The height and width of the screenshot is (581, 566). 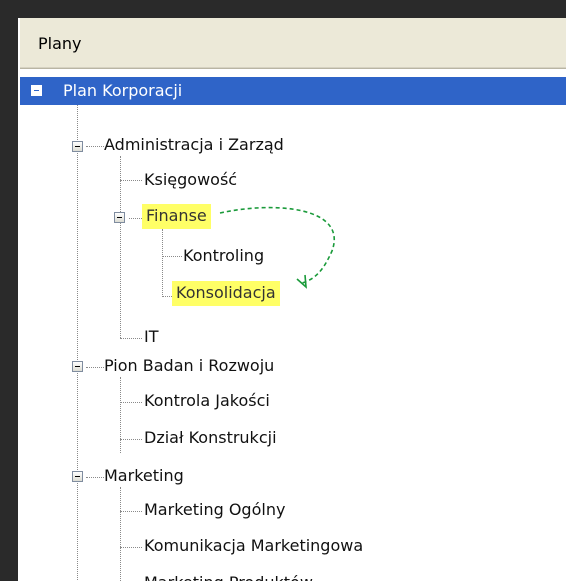 I want to click on move-annotation-arrow, so click(x=277, y=247).